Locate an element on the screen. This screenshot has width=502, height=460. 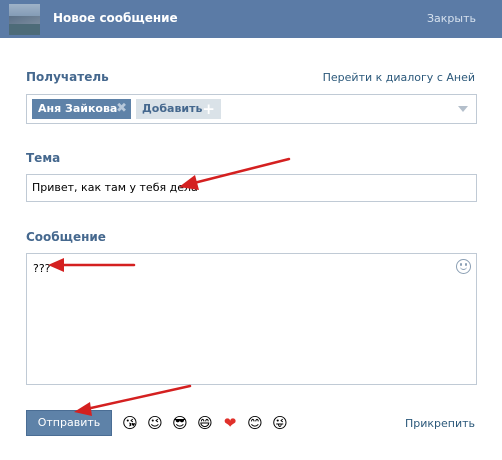
emoji-bar: 😘 😉 😎 😄 ❤ 😊 😜 is located at coordinates (208, 423).